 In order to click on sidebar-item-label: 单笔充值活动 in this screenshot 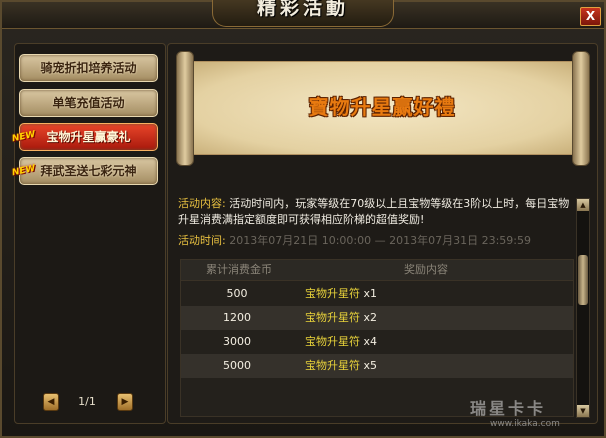, I will do `click(88, 103)`.